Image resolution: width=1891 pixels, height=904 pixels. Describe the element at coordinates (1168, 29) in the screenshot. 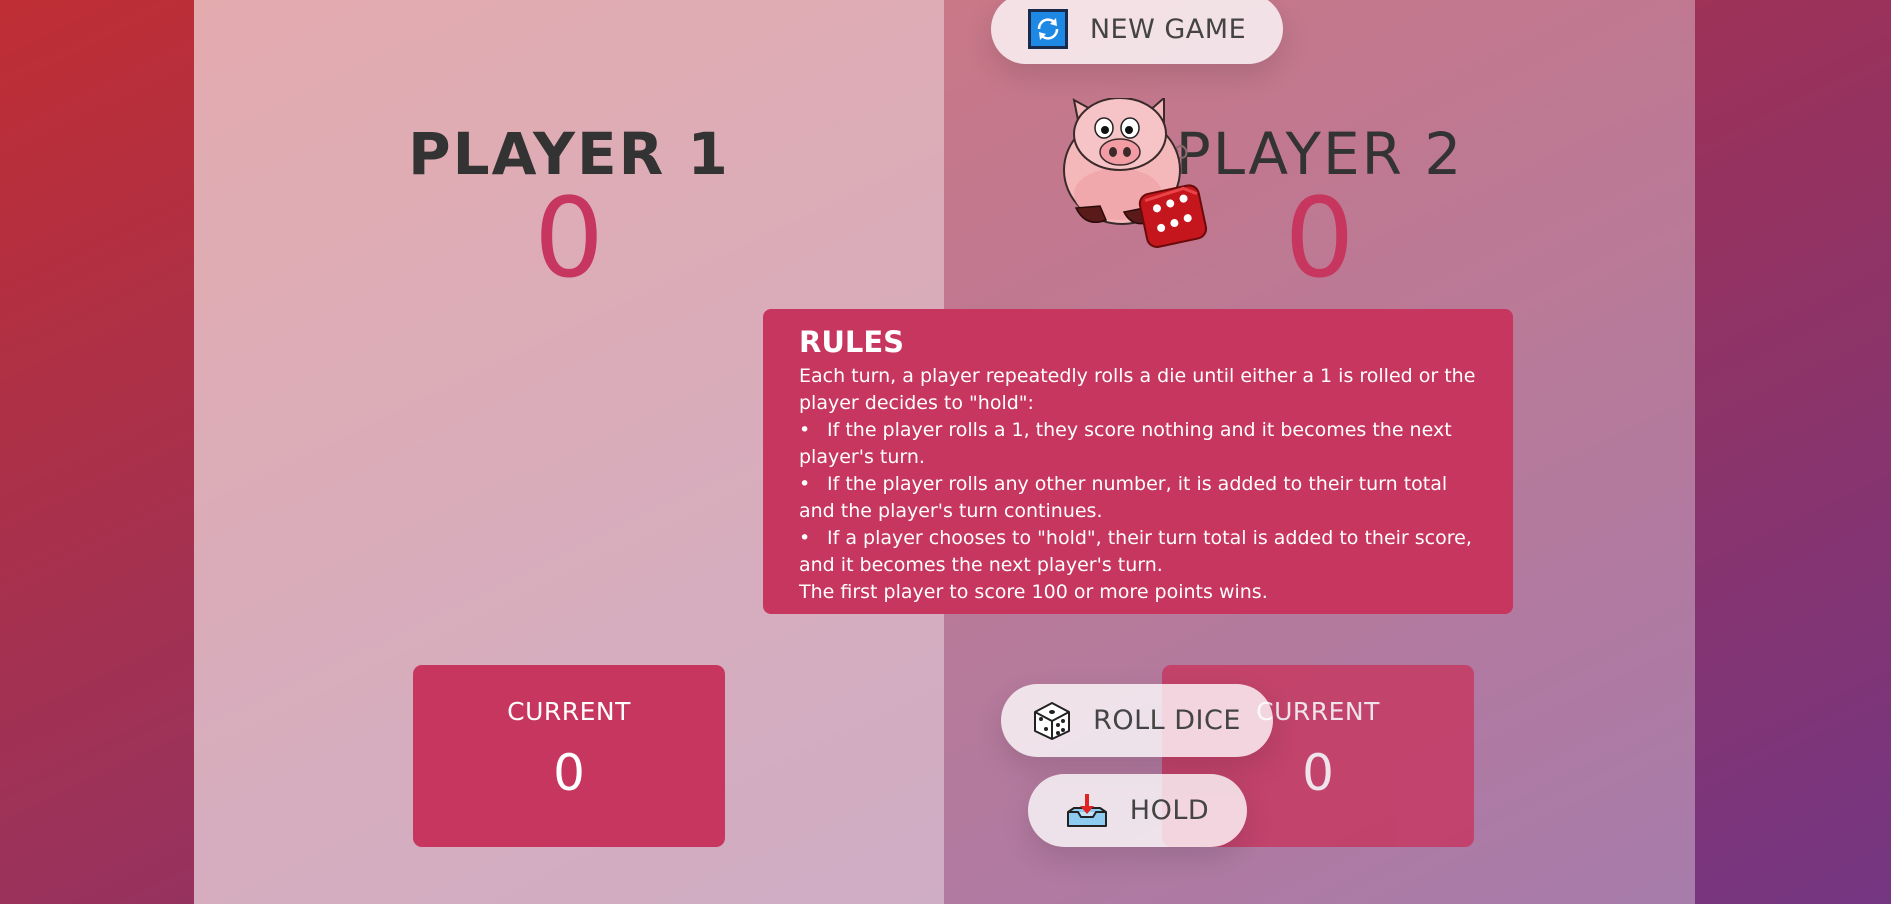

I see `new-game-label: NEW GAME` at that location.